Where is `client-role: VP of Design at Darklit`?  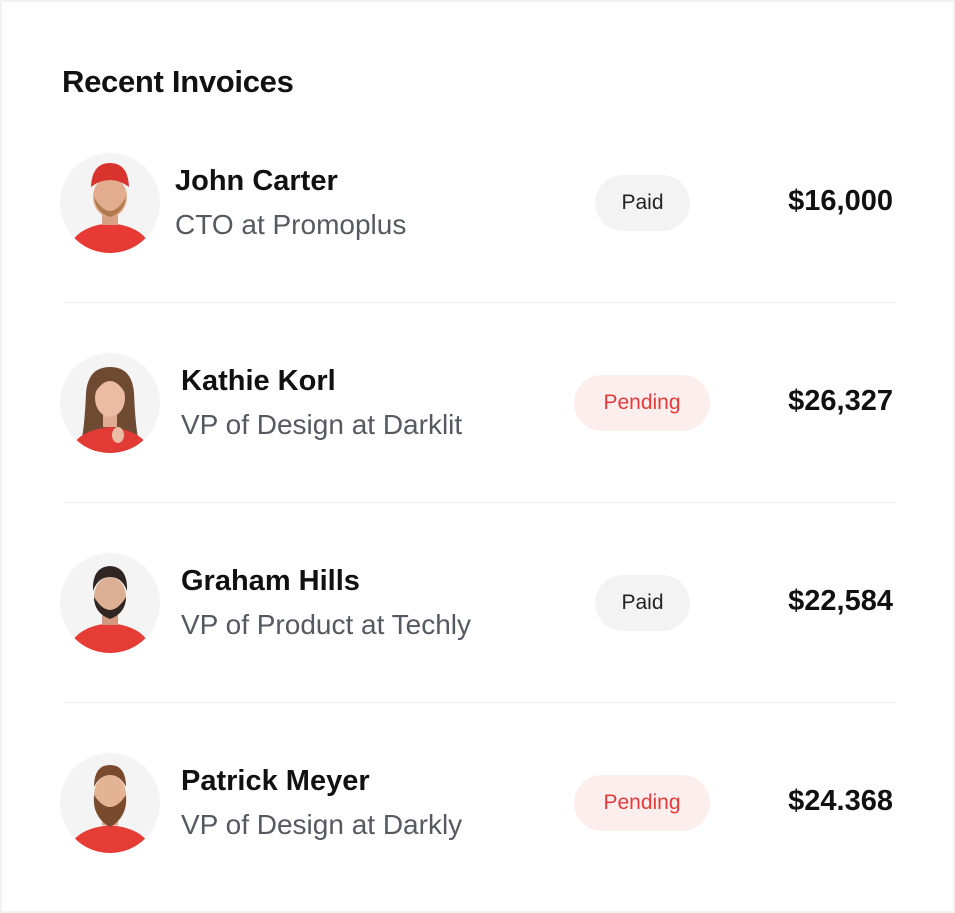 client-role: VP of Design at Darklit is located at coordinates (322, 424).